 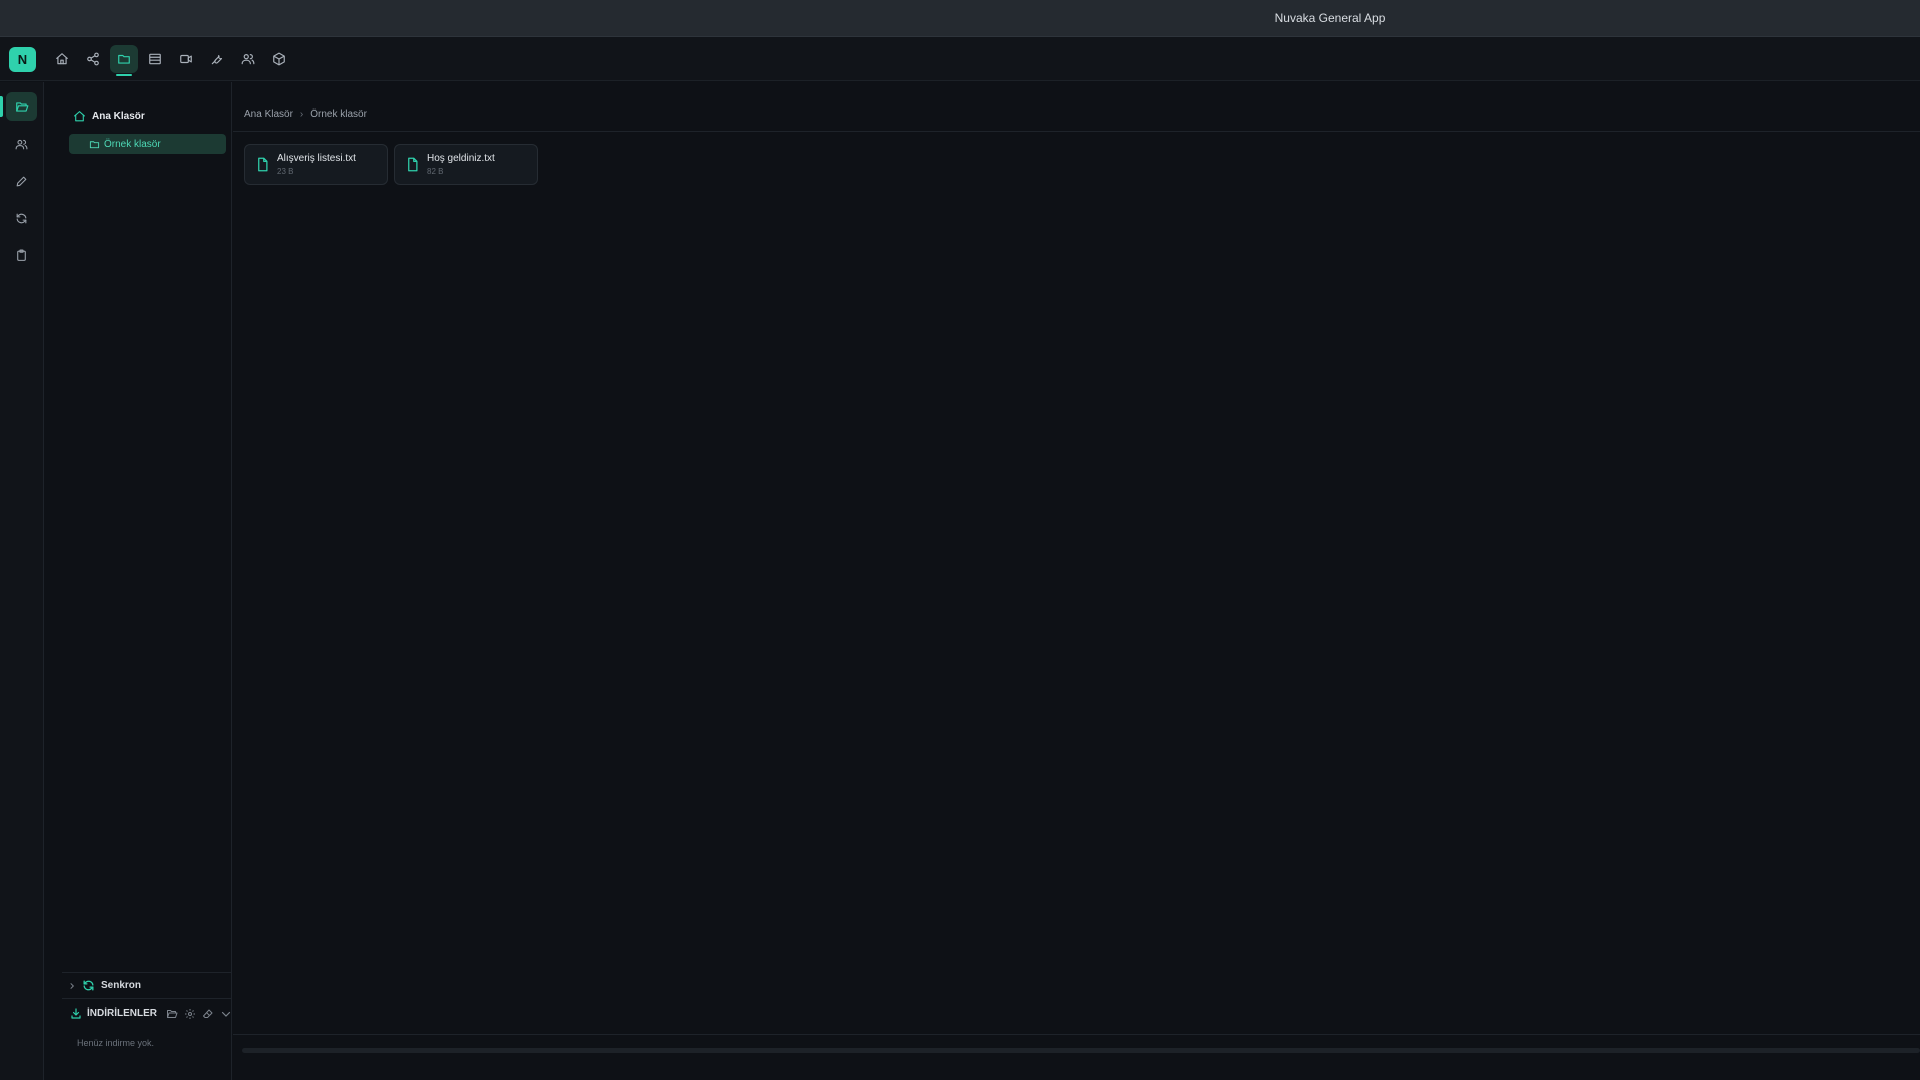 I want to click on share-icon, so click(x=93, y=59).